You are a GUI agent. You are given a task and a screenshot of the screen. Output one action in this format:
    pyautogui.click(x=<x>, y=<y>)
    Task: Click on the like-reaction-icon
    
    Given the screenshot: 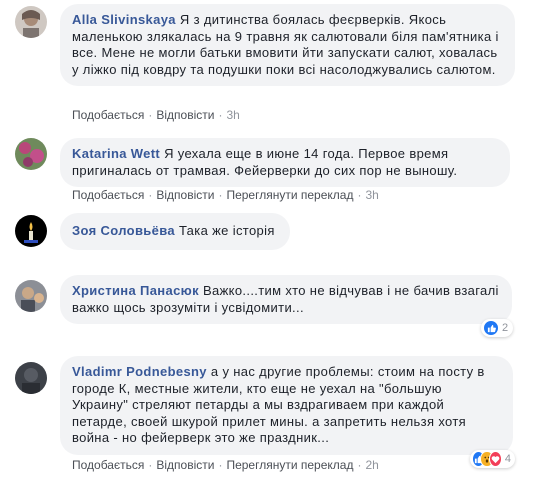 What is the action you would take?
    pyautogui.click(x=491, y=328)
    